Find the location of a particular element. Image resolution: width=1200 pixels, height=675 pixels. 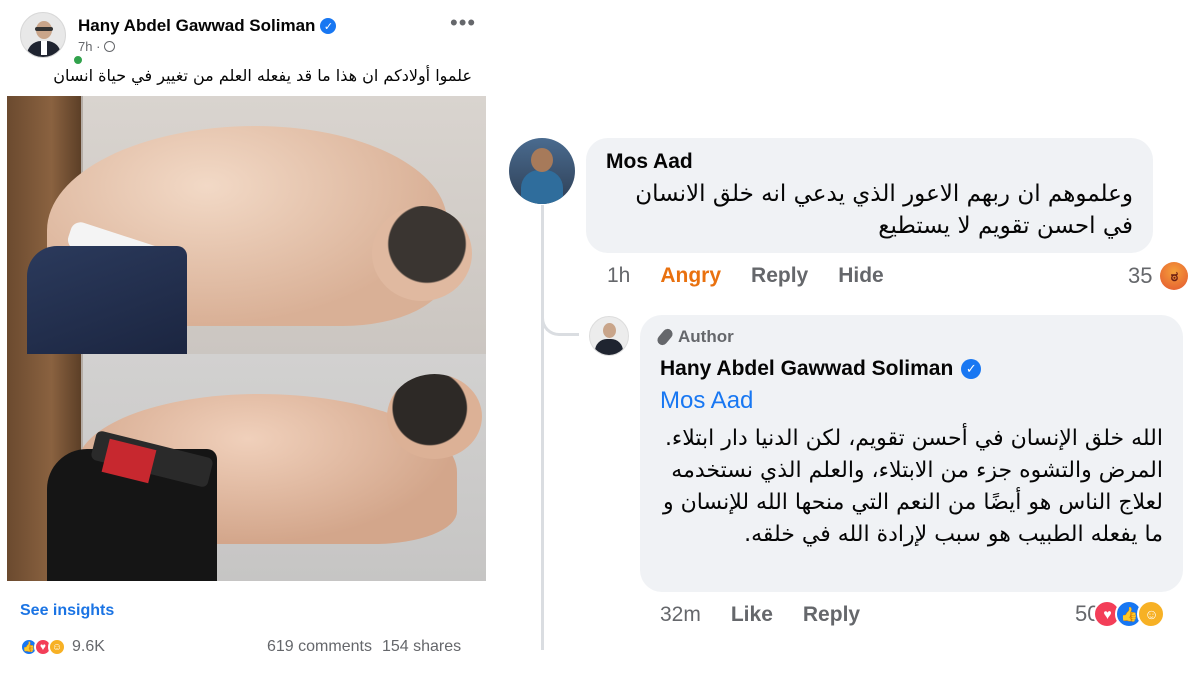

post-author-name: Hany Abdel Gawwad Soliman is located at coordinates (196, 26).